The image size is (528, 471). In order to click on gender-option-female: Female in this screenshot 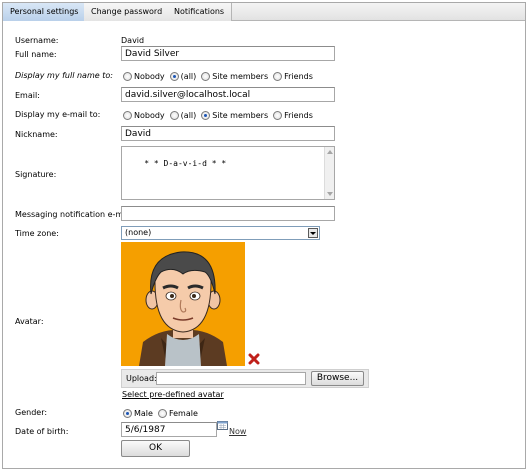, I will do `click(177, 413)`.